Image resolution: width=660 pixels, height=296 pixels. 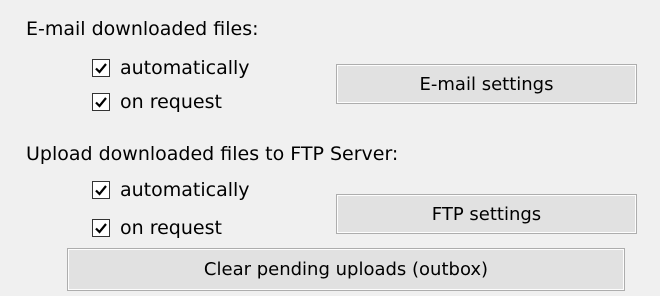 I want to click on ftp-on-request-checkbox-row: on request, so click(x=157, y=228).